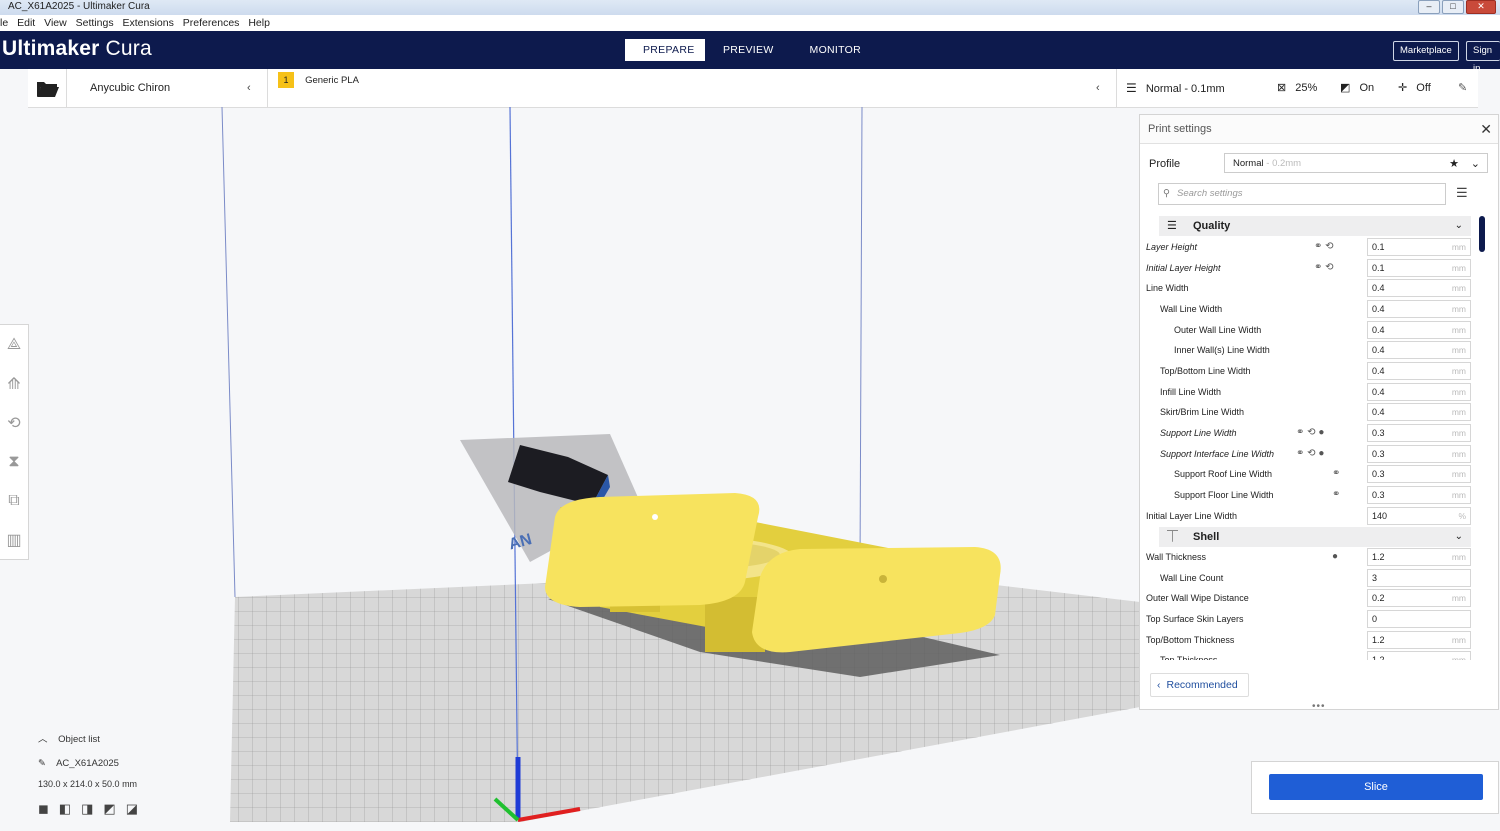  I want to click on panel-header: Print settings ✕, so click(1319, 129).